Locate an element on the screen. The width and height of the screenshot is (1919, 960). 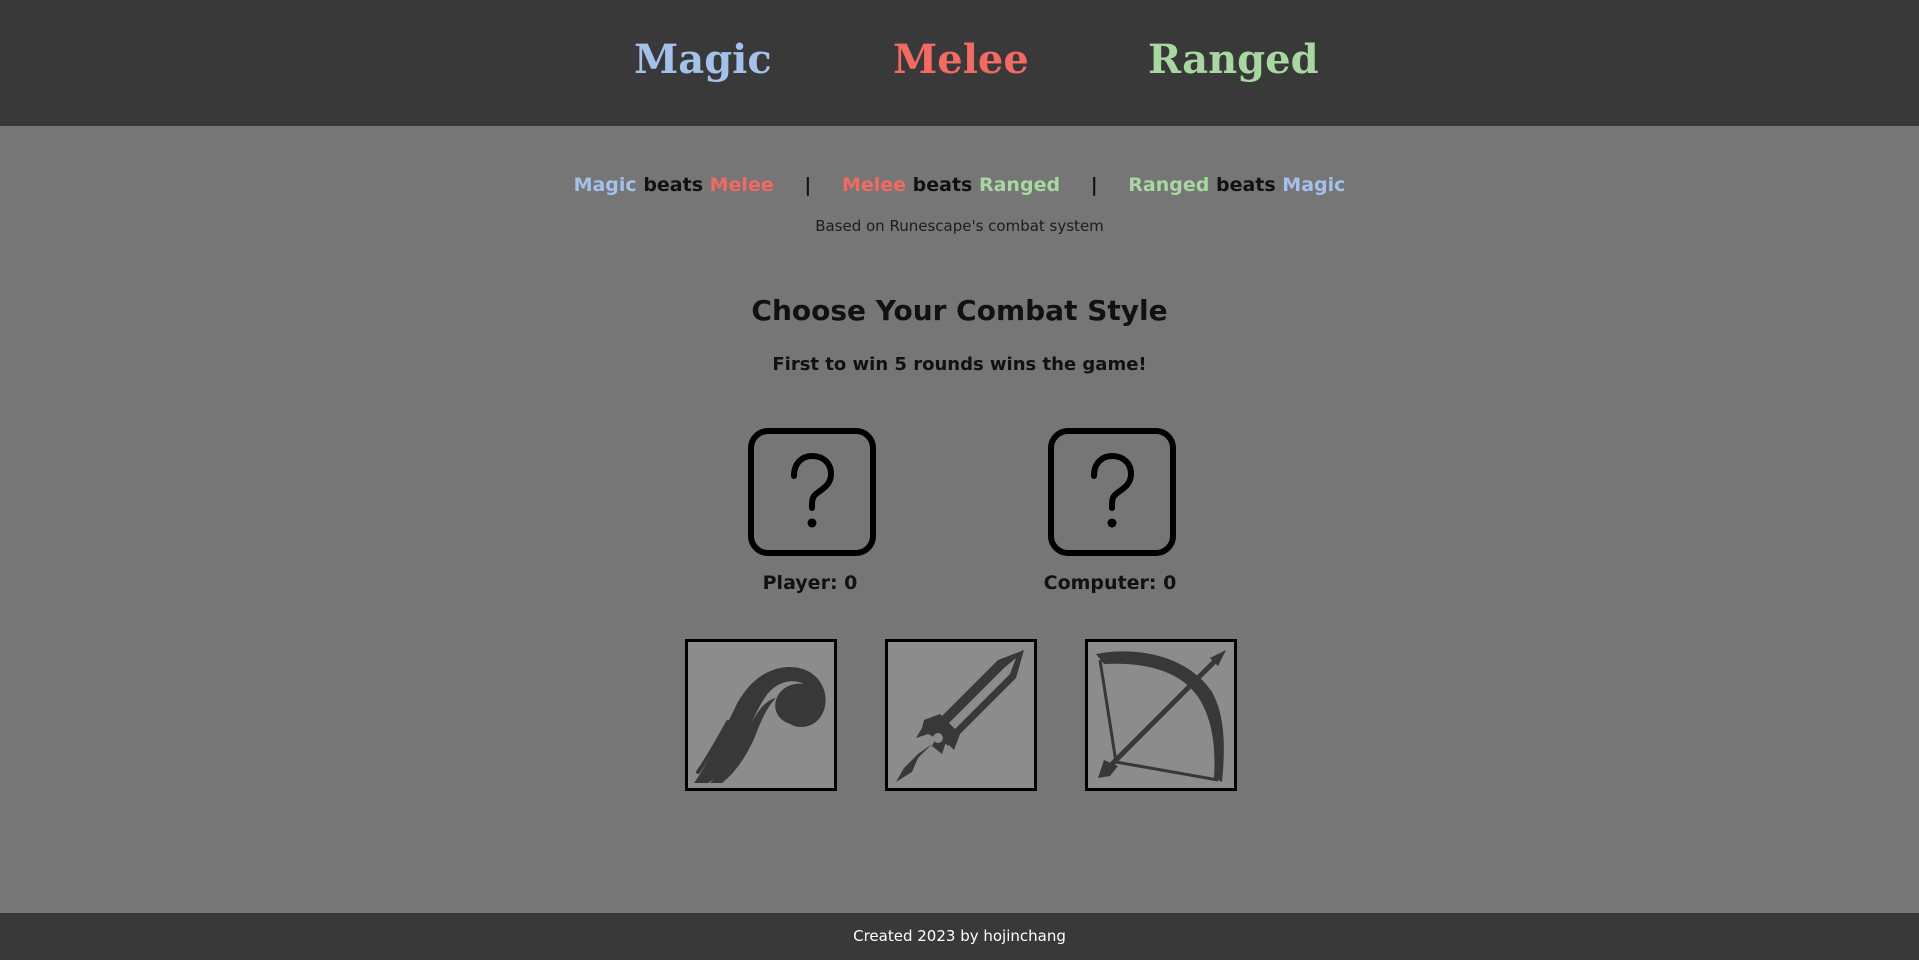
magic-button is located at coordinates (761, 715).